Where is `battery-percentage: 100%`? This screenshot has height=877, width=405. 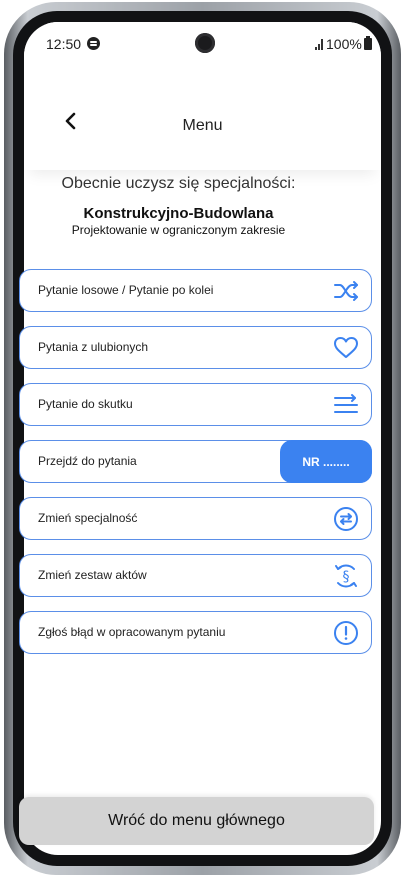
battery-percentage: 100% is located at coordinates (344, 44).